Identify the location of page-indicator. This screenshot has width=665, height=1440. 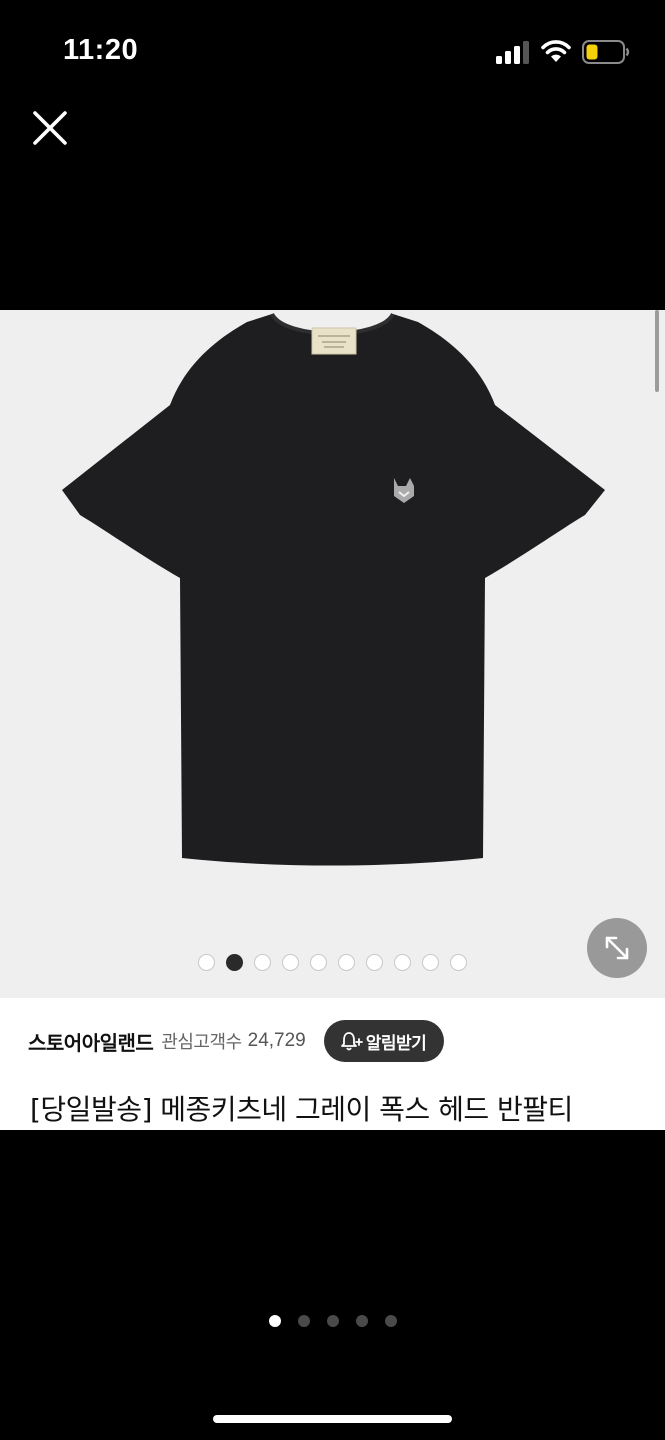
(332, 1322).